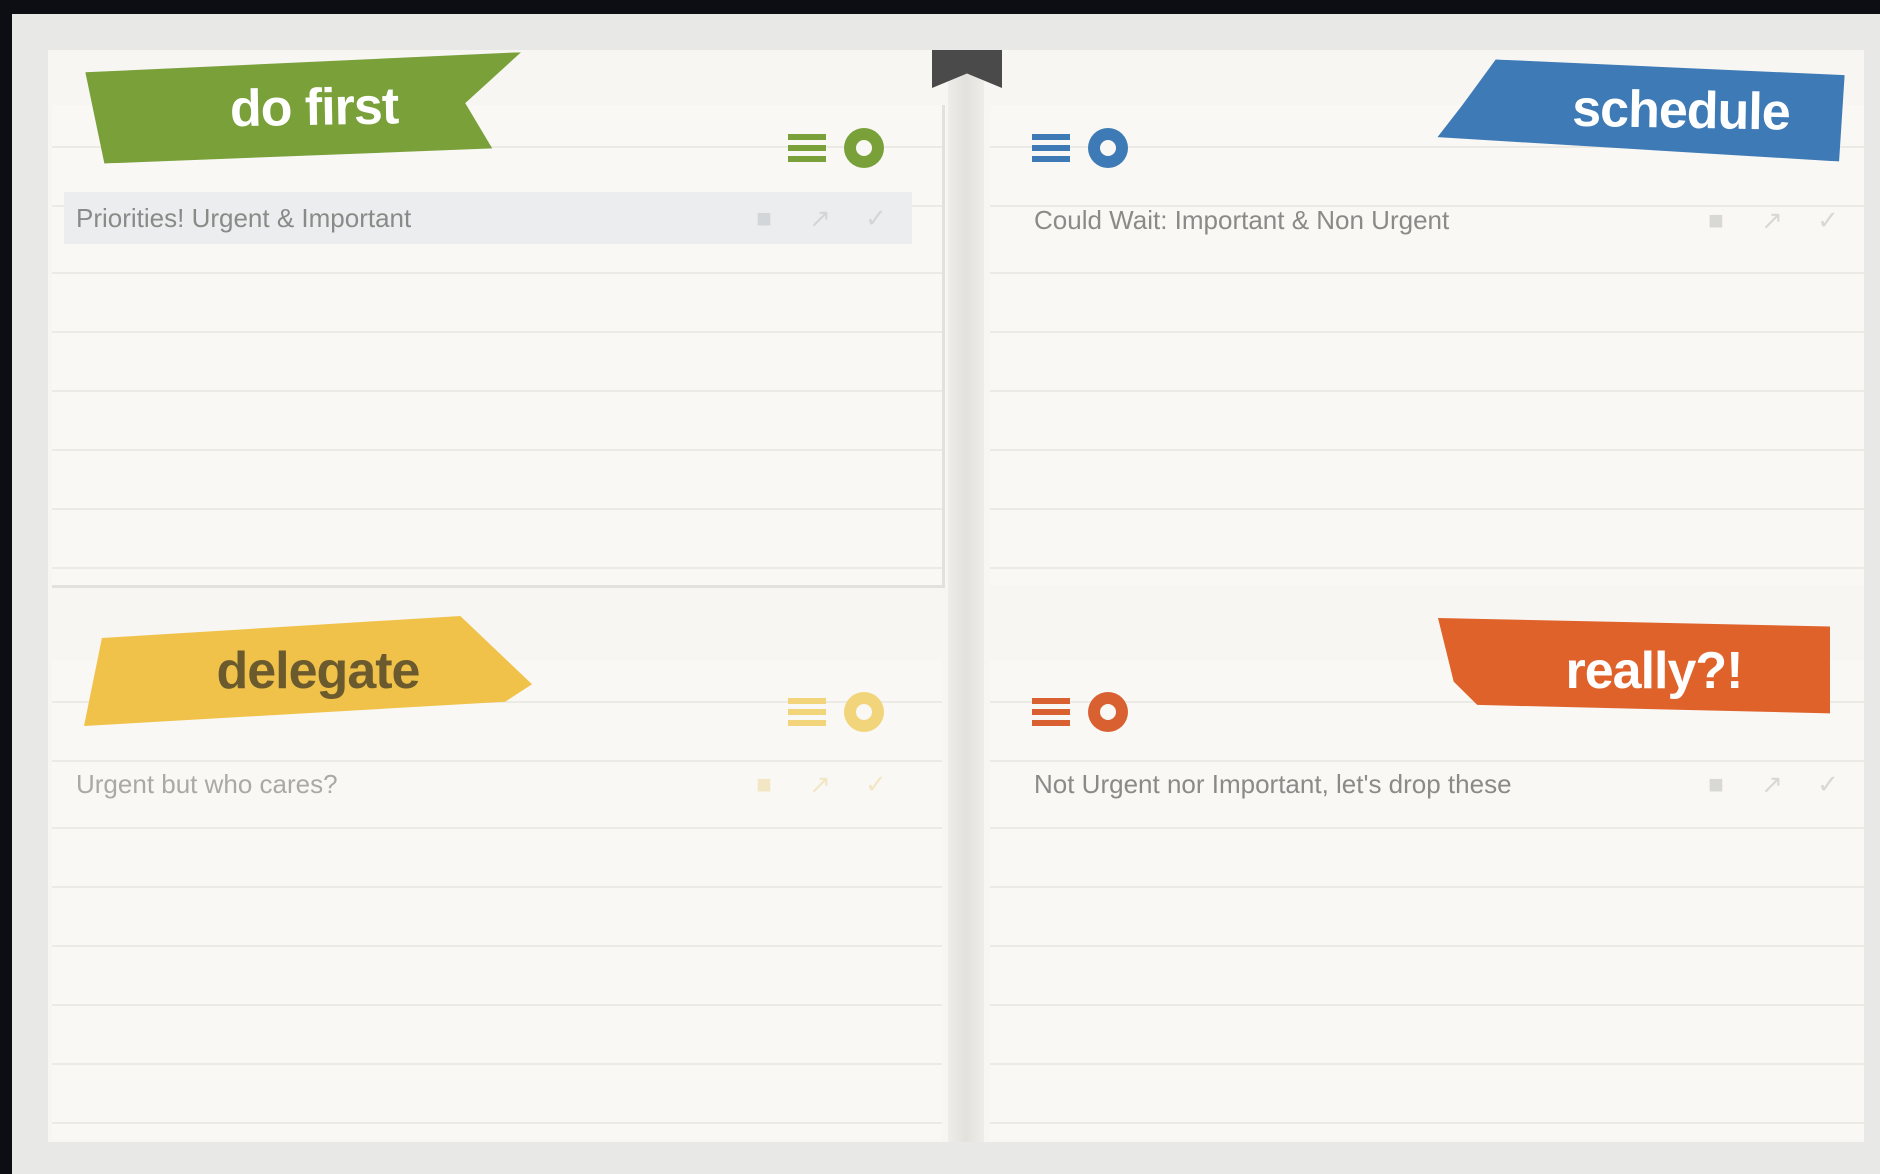 The height and width of the screenshot is (1174, 1880). I want to click on task-text: Urgent but who cares?, so click(413, 784).